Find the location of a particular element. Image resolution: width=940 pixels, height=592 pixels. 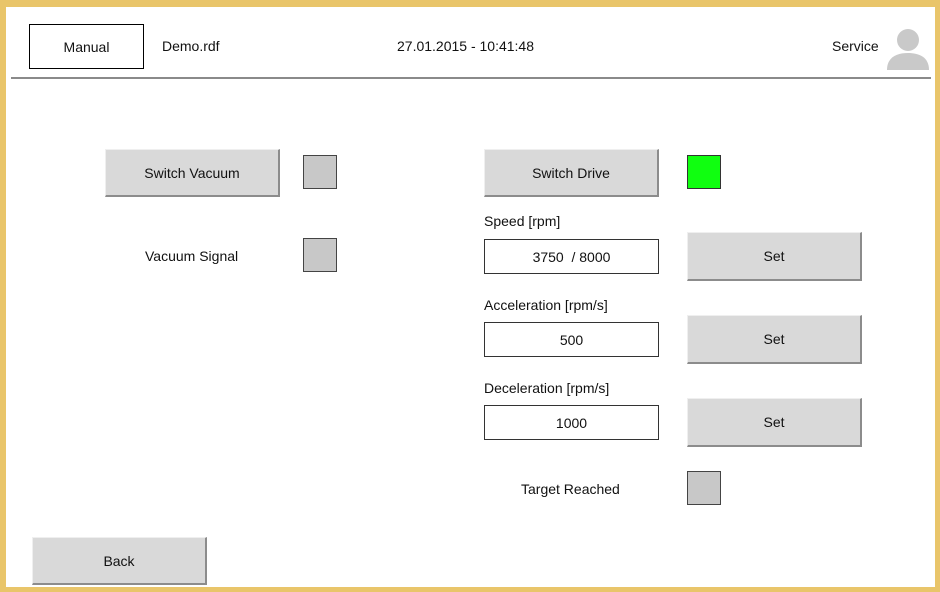

back-button: Back is located at coordinates (119, 561).